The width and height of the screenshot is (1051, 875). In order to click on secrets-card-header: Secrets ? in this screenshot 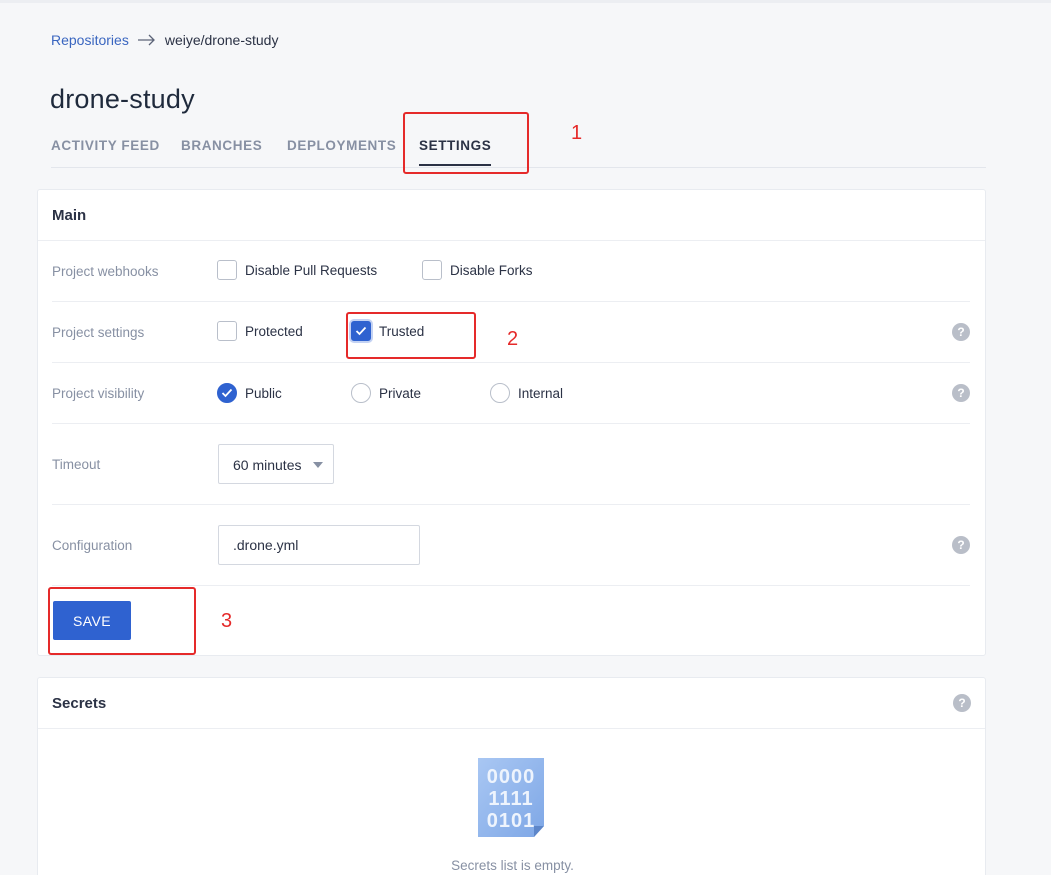, I will do `click(511, 703)`.